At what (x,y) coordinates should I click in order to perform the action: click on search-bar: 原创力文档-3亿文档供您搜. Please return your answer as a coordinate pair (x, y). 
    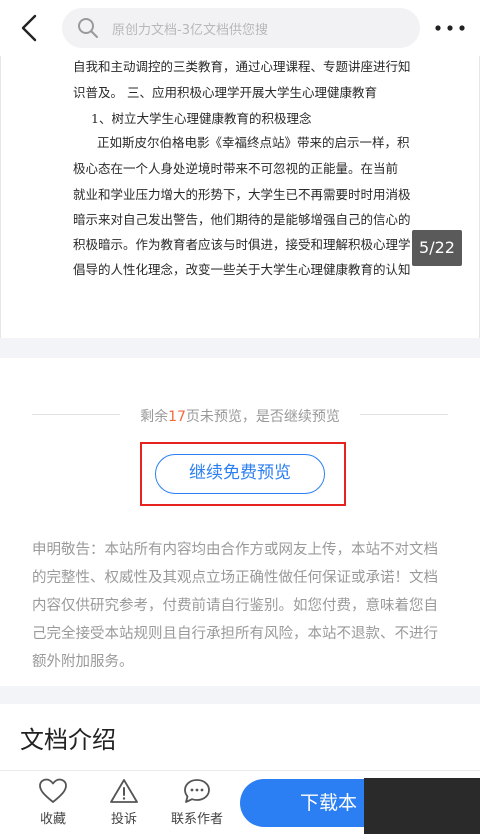
    Looking at the image, I should click on (241, 28).